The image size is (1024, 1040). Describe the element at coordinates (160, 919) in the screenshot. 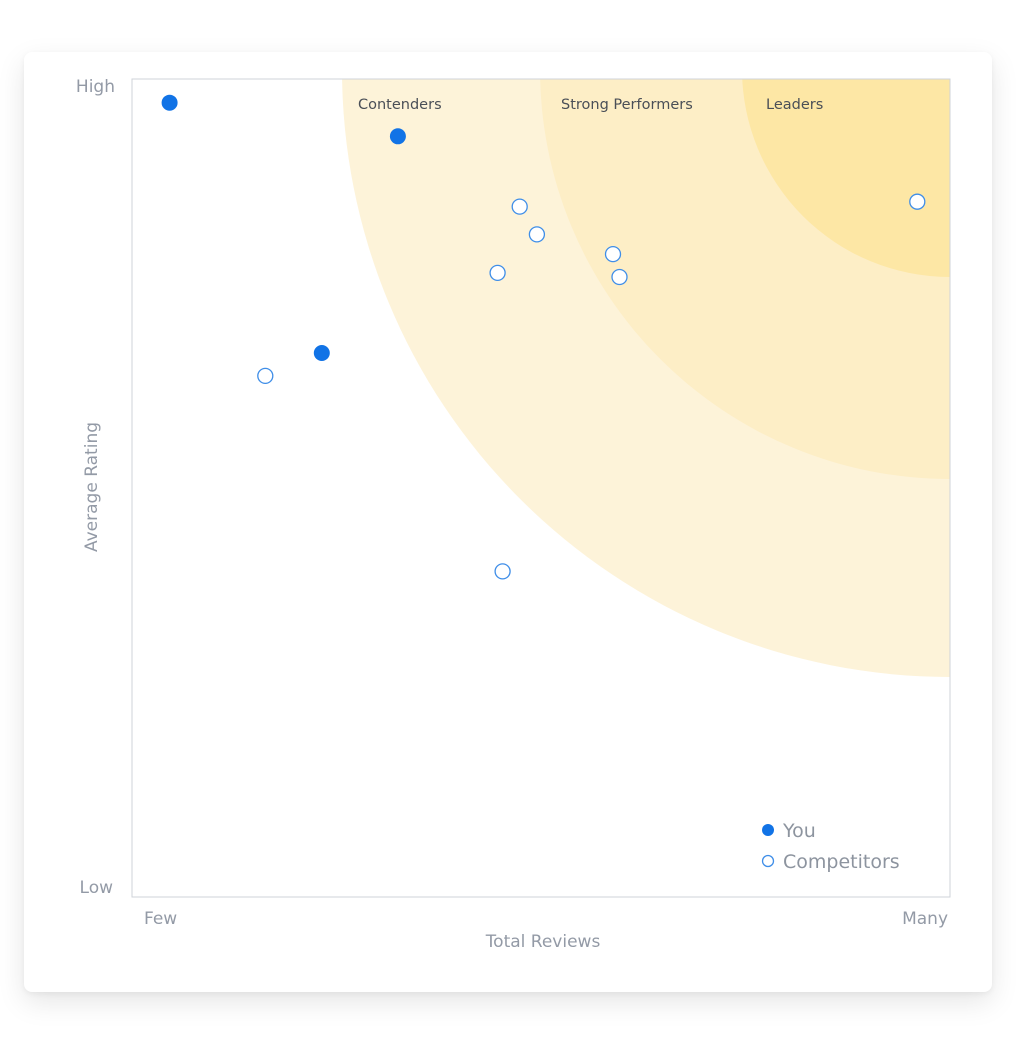

I see `x-tick-label-few: Few` at that location.